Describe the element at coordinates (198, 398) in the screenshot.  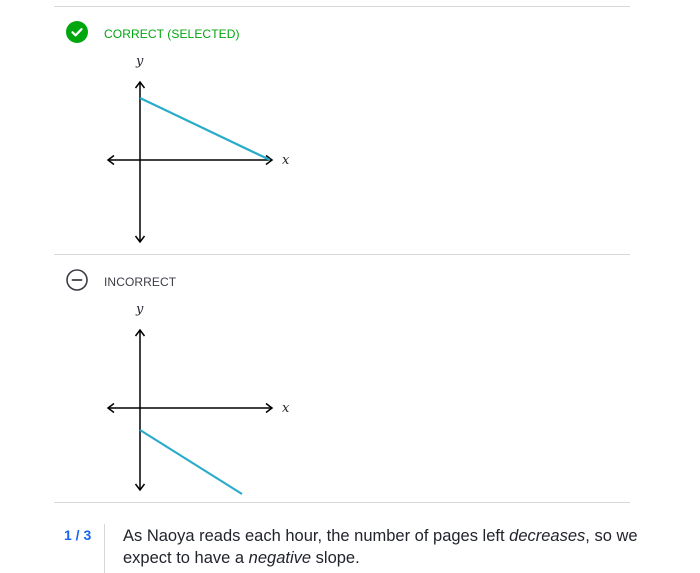
I see `graph-incorrect: y x` at that location.